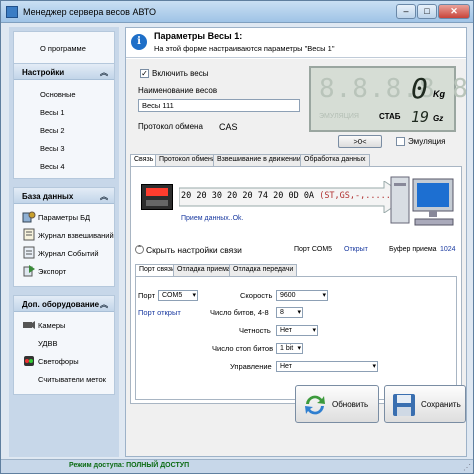 This screenshot has height=474, width=474. Describe the element at coordinates (286, 366) in the screenshot. I see `flow-control-value: Нет` at that location.